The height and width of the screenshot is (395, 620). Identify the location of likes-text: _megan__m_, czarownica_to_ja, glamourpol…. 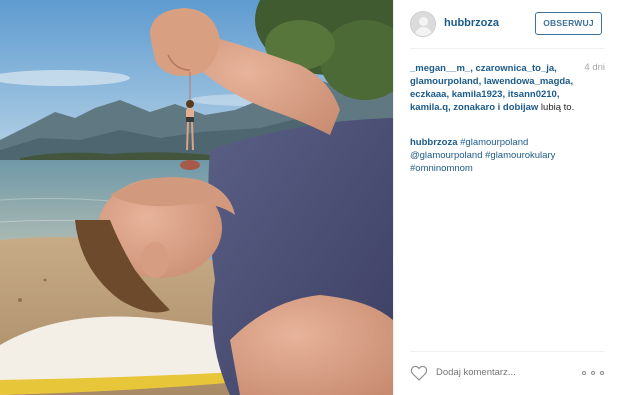
(492, 88).